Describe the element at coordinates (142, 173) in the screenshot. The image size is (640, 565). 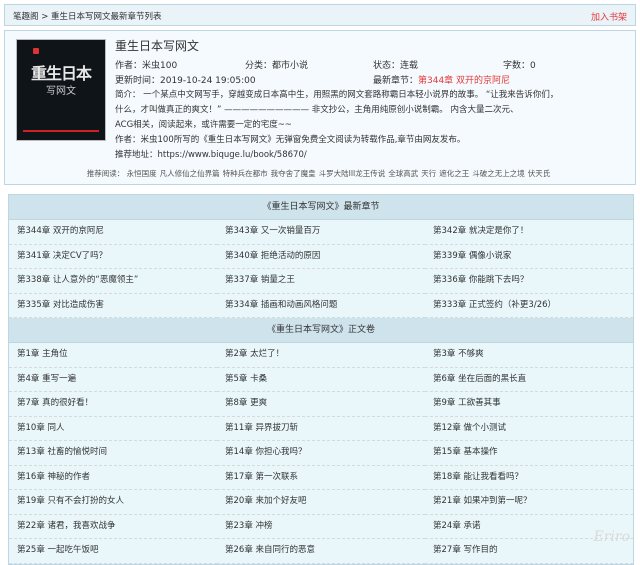
I see `recommend-link: 永恒国度` at that location.